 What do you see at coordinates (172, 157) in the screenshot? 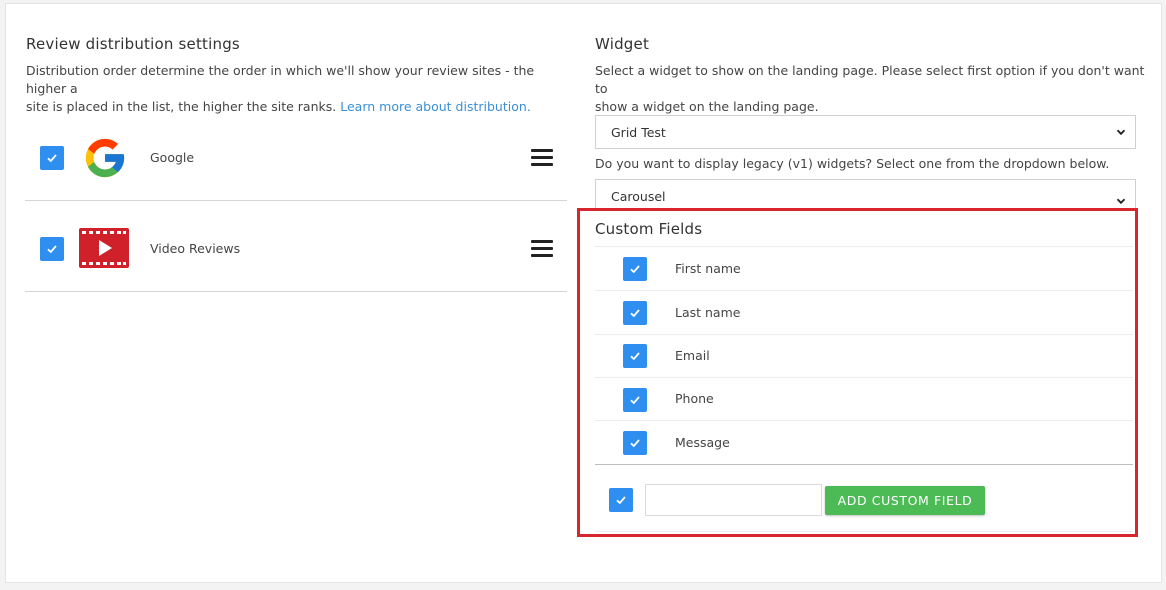
I see `site-name-google: Google` at bounding box center [172, 157].